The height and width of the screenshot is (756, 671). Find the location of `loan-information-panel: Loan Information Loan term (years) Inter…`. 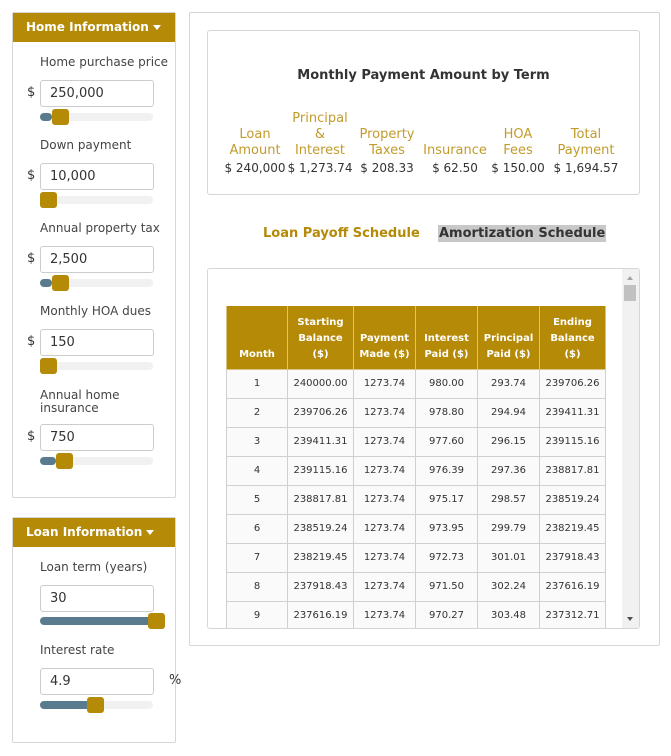

loan-information-panel: Loan Information Loan term (years) Inter… is located at coordinates (96, 630).